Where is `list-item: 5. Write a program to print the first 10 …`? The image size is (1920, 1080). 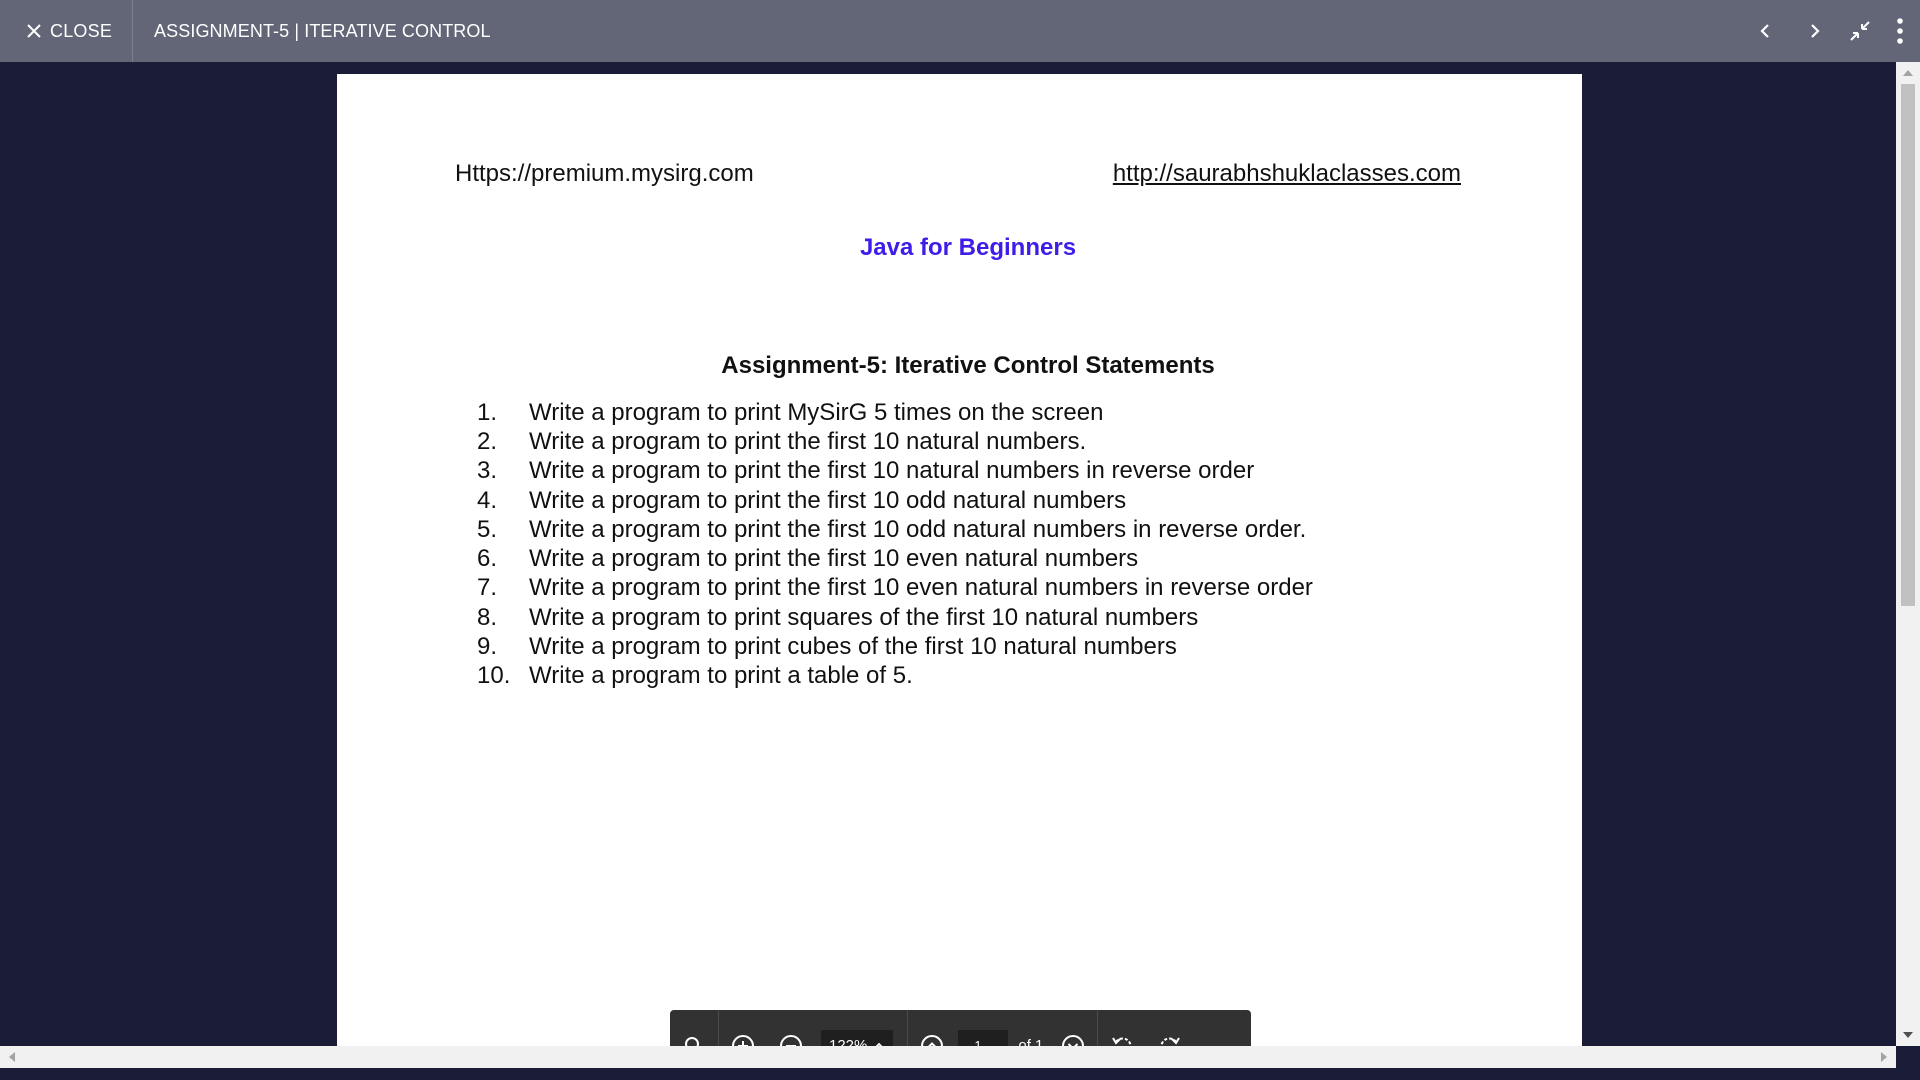
list-item: 5. Write a program to print the first 10 … is located at coordinates (895, 529).